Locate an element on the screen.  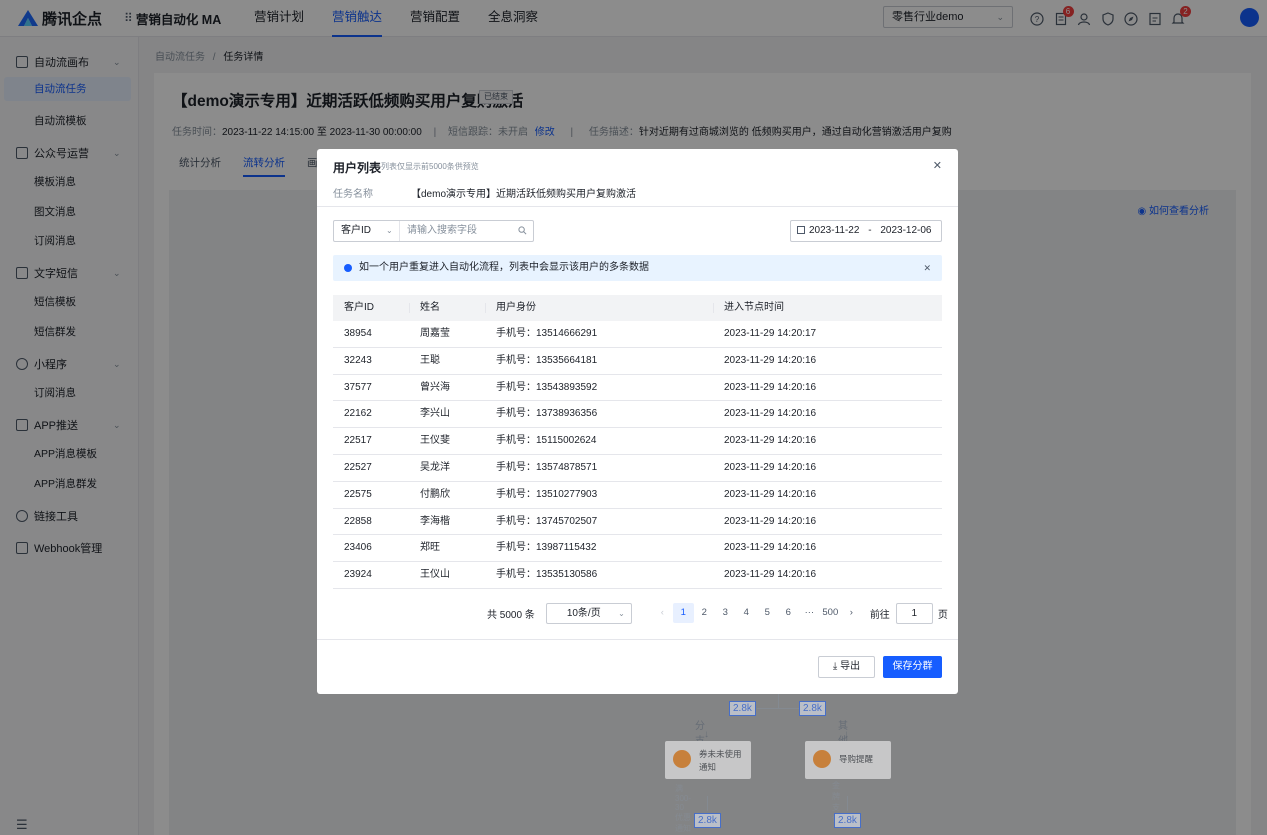
table-cell: 王仪斐 is located at coordinates (435, 441).